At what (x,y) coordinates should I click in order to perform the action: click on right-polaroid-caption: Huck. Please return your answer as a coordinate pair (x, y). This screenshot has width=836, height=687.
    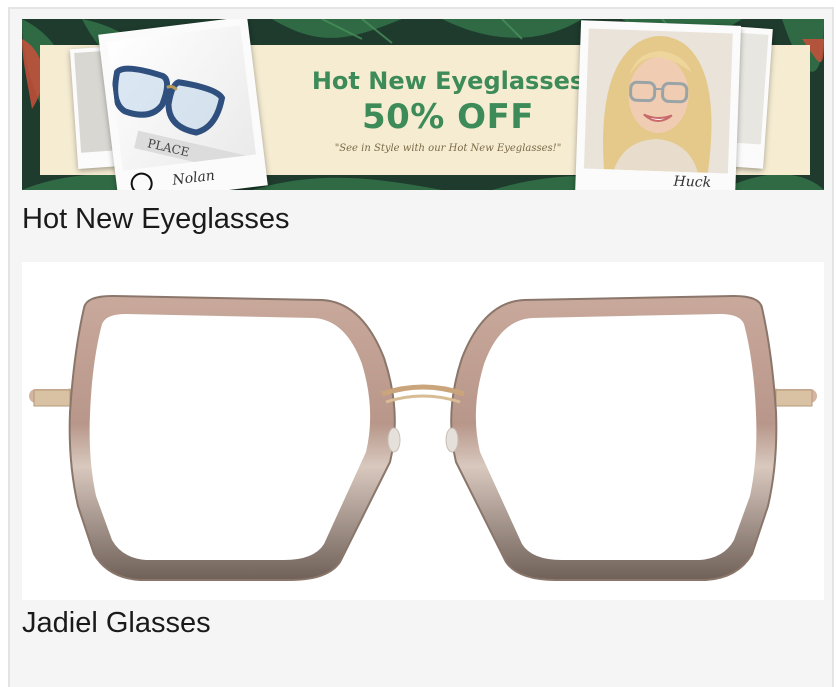
    Looking at the image, I should click on (692, 181).